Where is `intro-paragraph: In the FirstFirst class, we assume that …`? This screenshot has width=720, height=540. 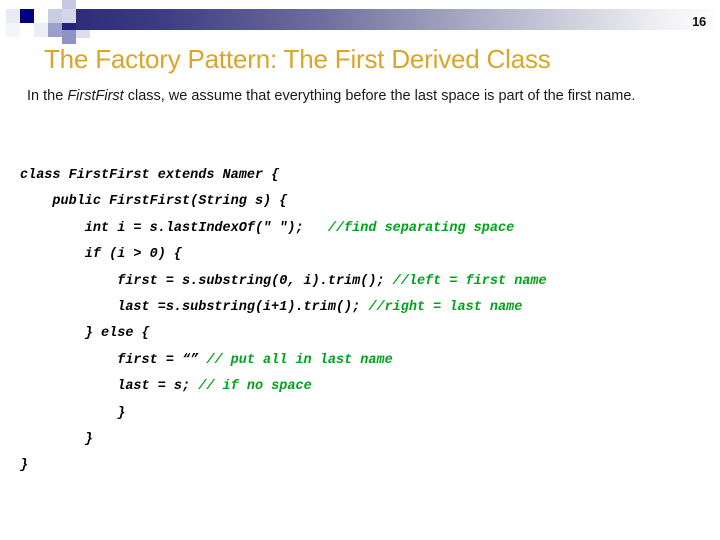
intro-paragraph: In the FirstFirst class, we assume that … is located at coordinates (359, 96).